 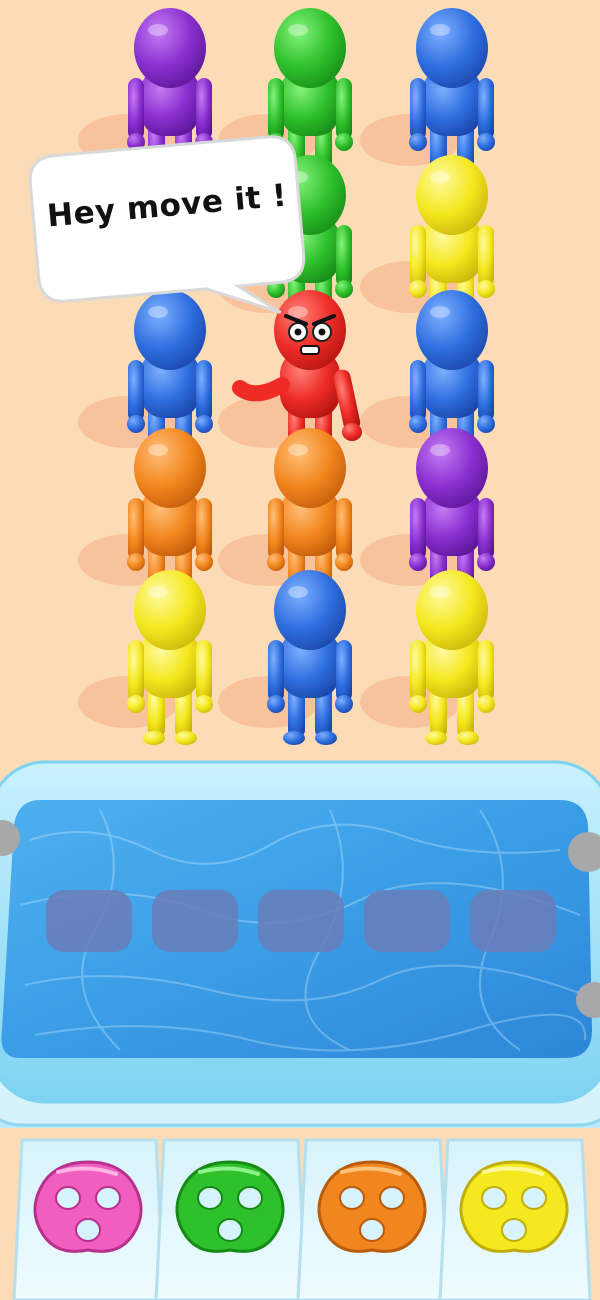 What do you see at coordinates (300, 1214) in the screenshot?
I see `inventory-tray` at bounding box center [300, 1214].